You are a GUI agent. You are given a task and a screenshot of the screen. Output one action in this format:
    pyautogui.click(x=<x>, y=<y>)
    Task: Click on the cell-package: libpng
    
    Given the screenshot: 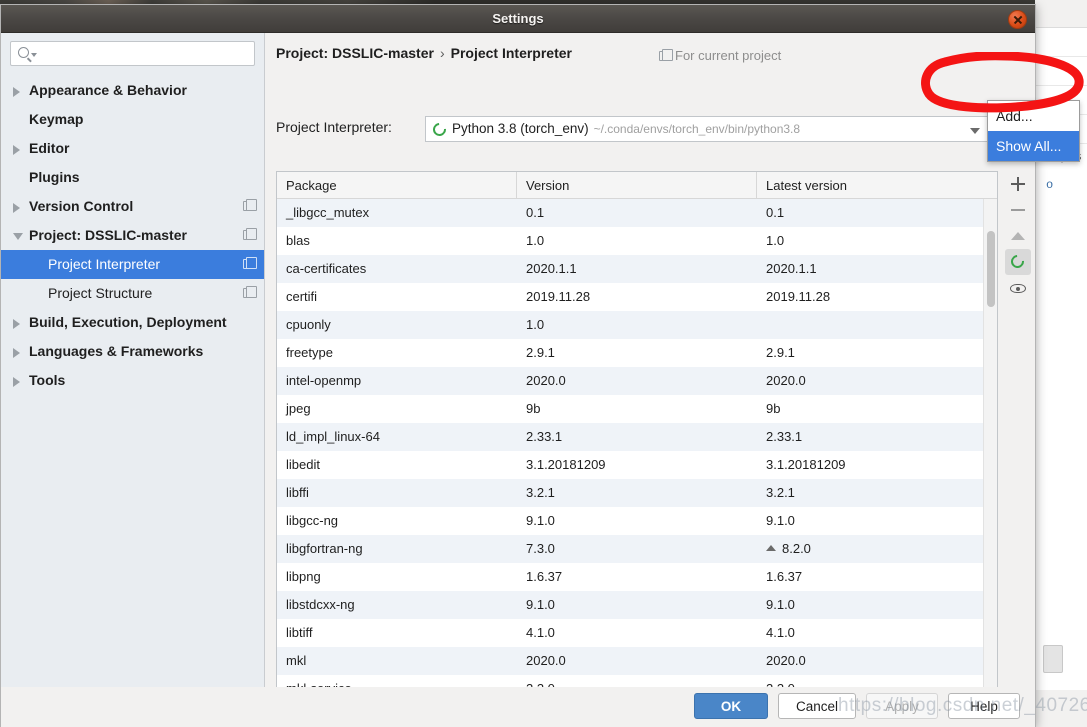 What is the action you would take?
    pyautogui.click(x=303, y=576)
    